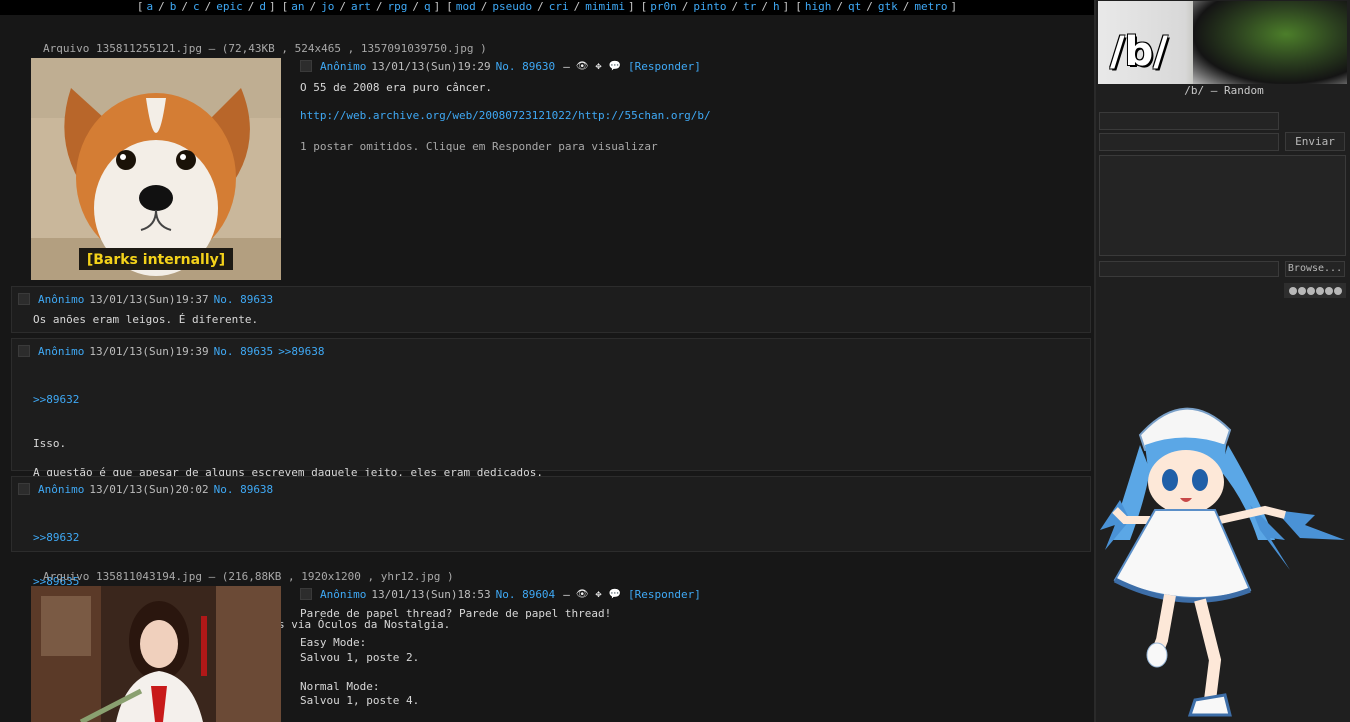 The image size is (1350, 722). Describe the element at coordinates (888, 6) in the screenshot. I see `nav-board-link: gtk` at that location.